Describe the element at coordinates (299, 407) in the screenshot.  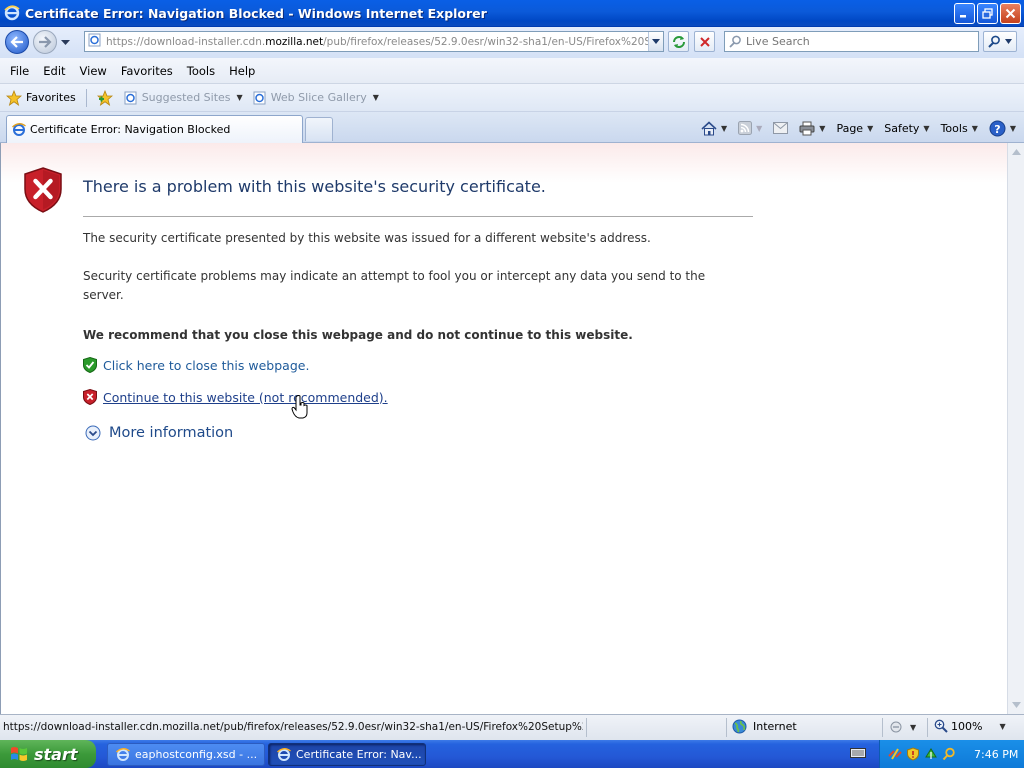
I see `hand-cursor-icon` at that location.